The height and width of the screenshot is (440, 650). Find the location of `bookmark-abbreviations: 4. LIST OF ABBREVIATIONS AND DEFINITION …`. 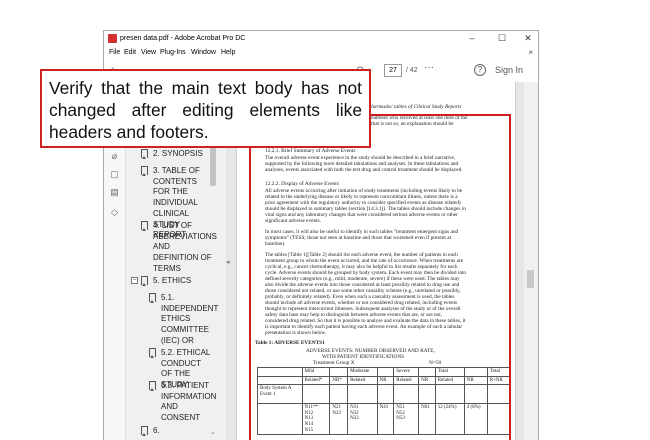

bookmark-abbreviations: 4. LIST OF ABBREVIATIONS AND DEFINITION … is located at coordinates (185, 248).